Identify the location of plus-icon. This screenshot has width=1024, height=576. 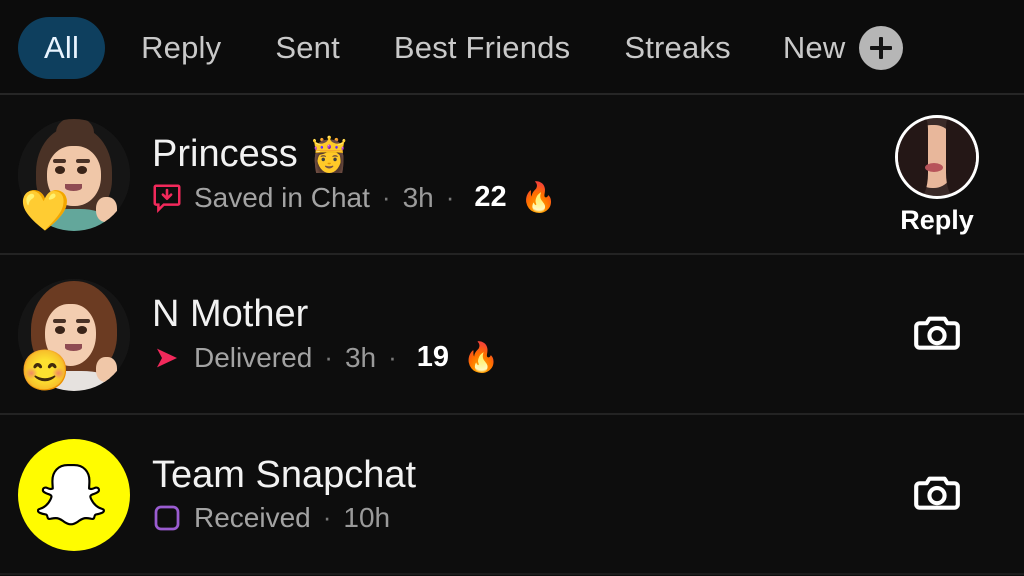
(881, 47).